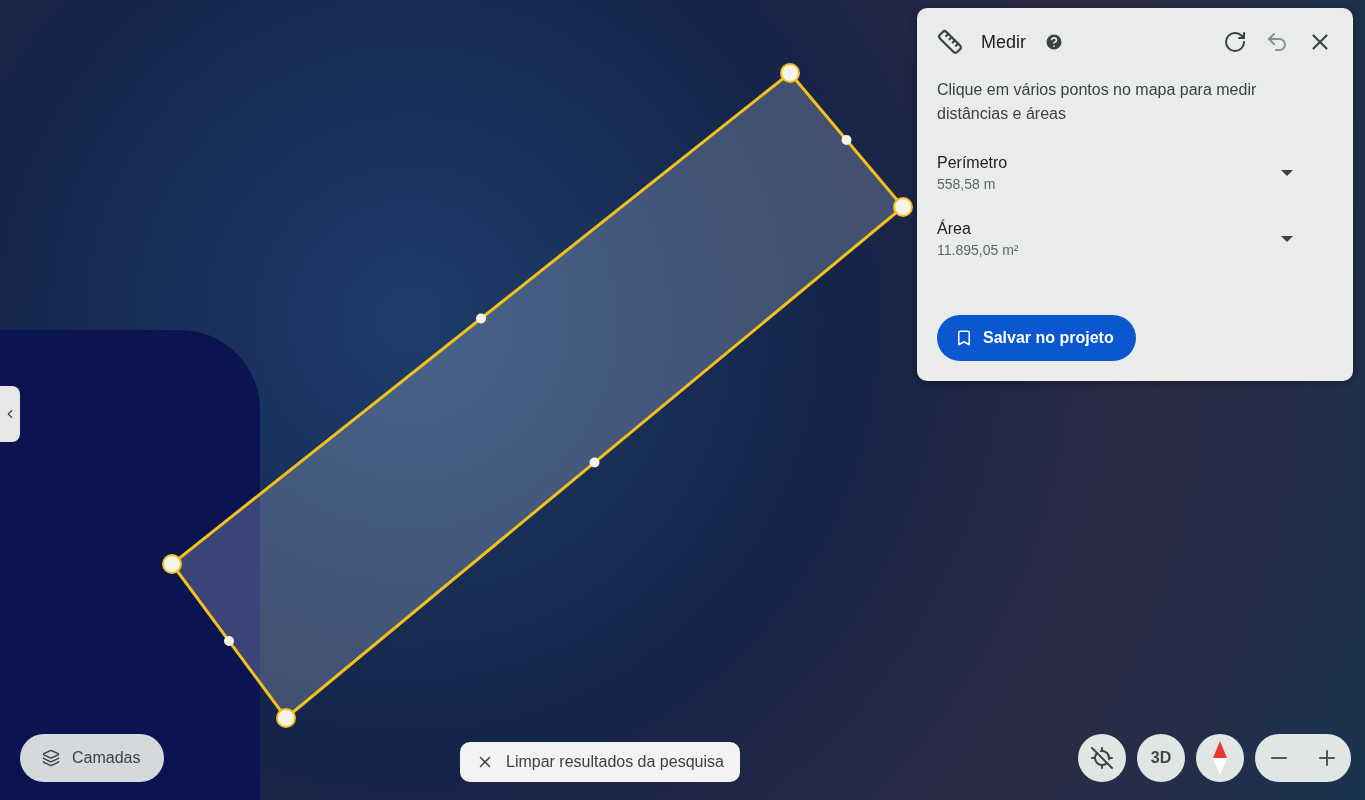 The image size is (1365, 800). Describe the element at coordinates (10, 414) in the screenshot. I see `collapse-handle` at that location.